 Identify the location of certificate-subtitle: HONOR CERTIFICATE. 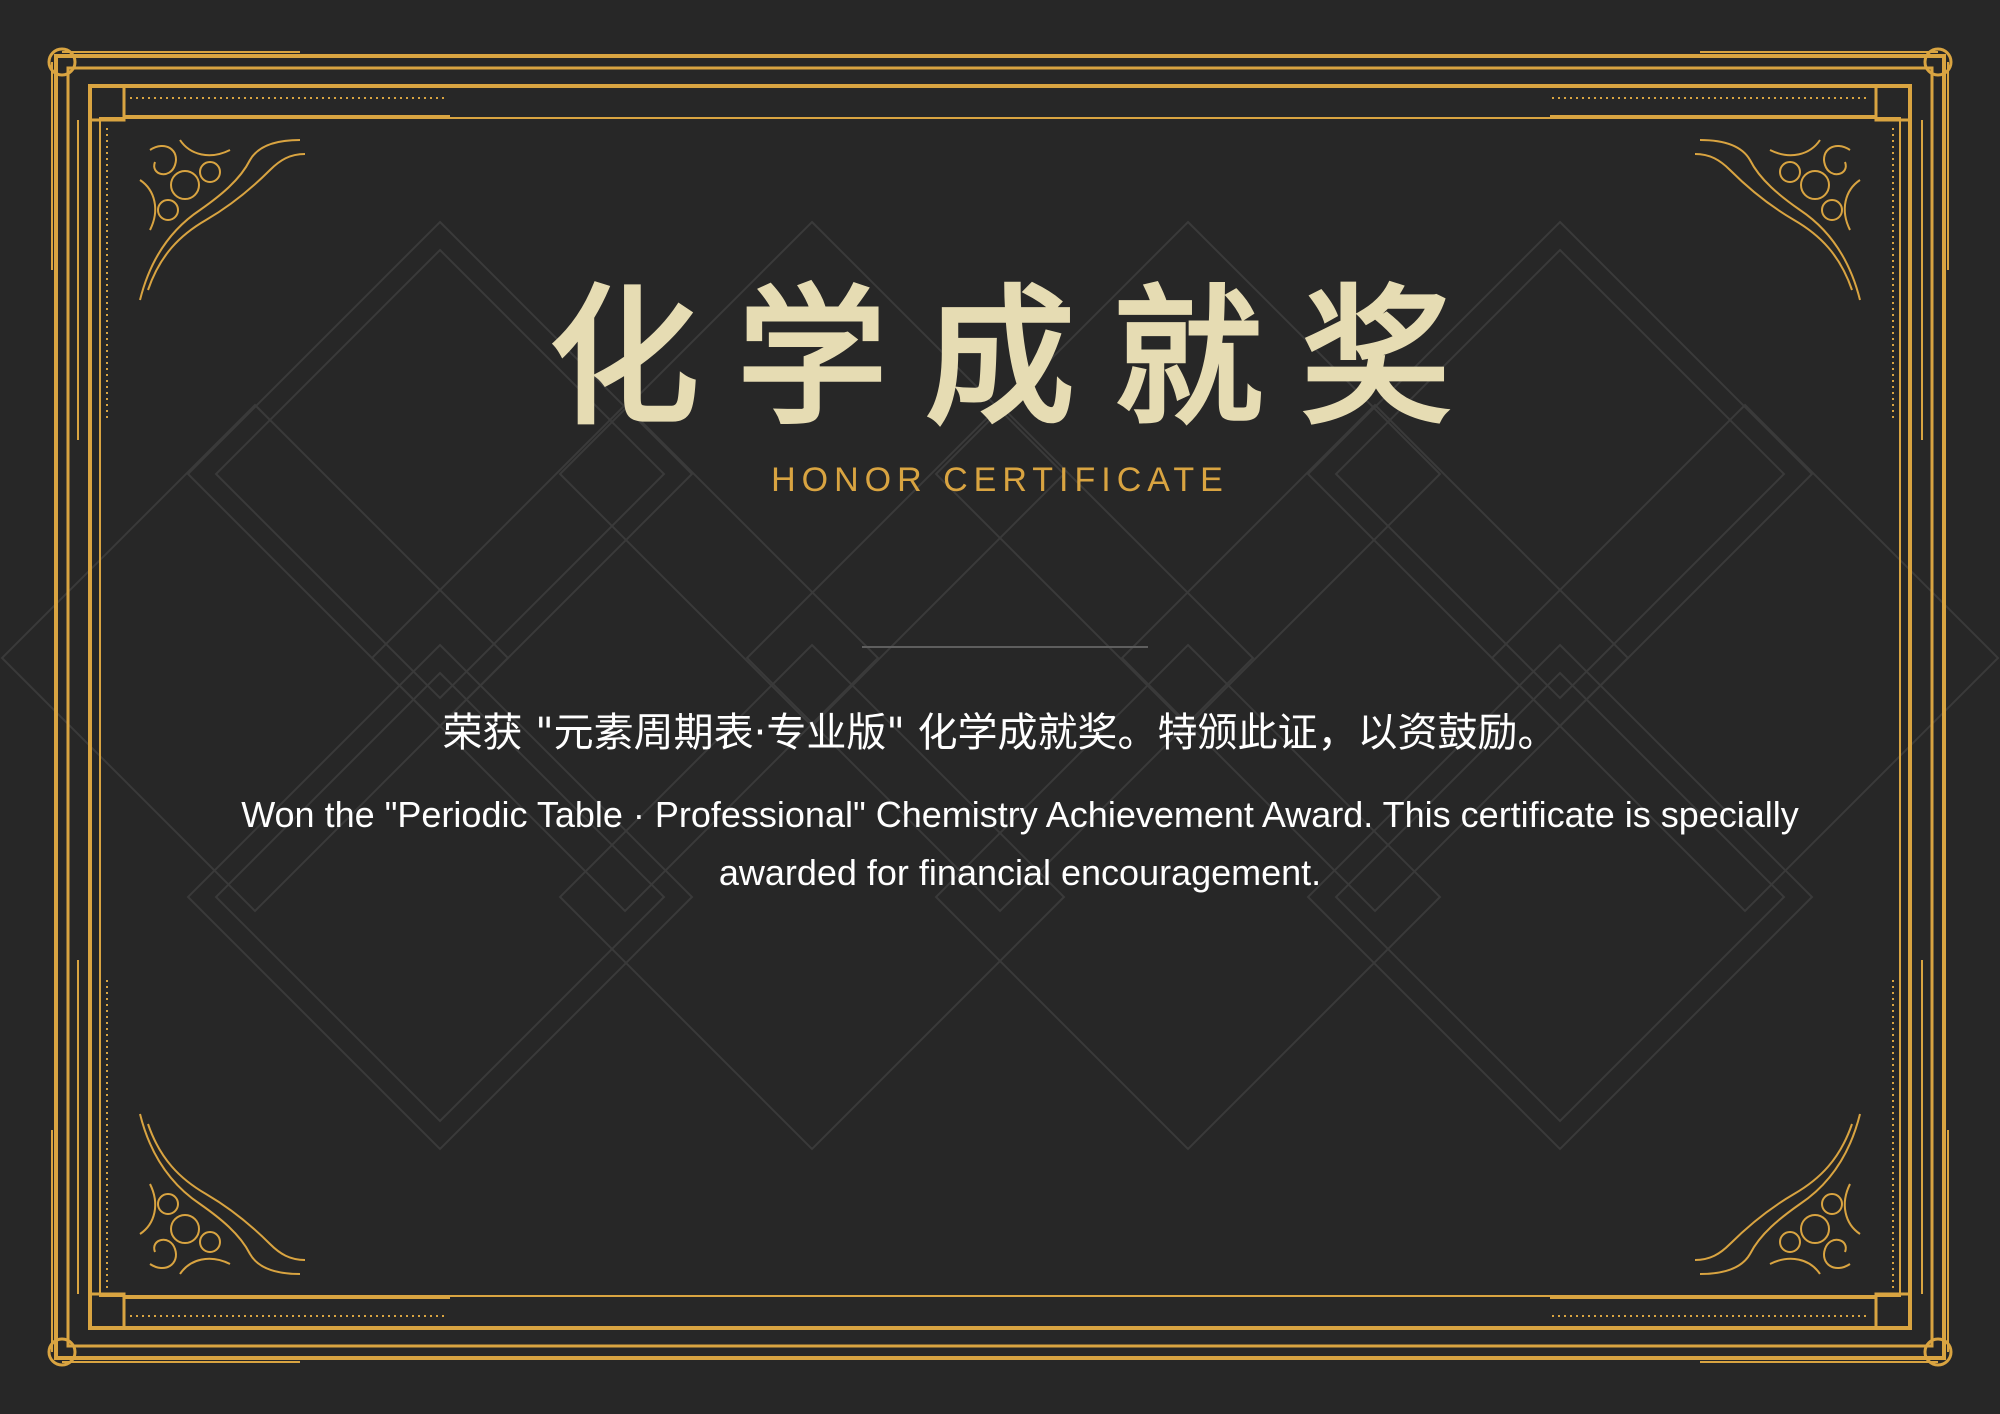
(1000, 480).